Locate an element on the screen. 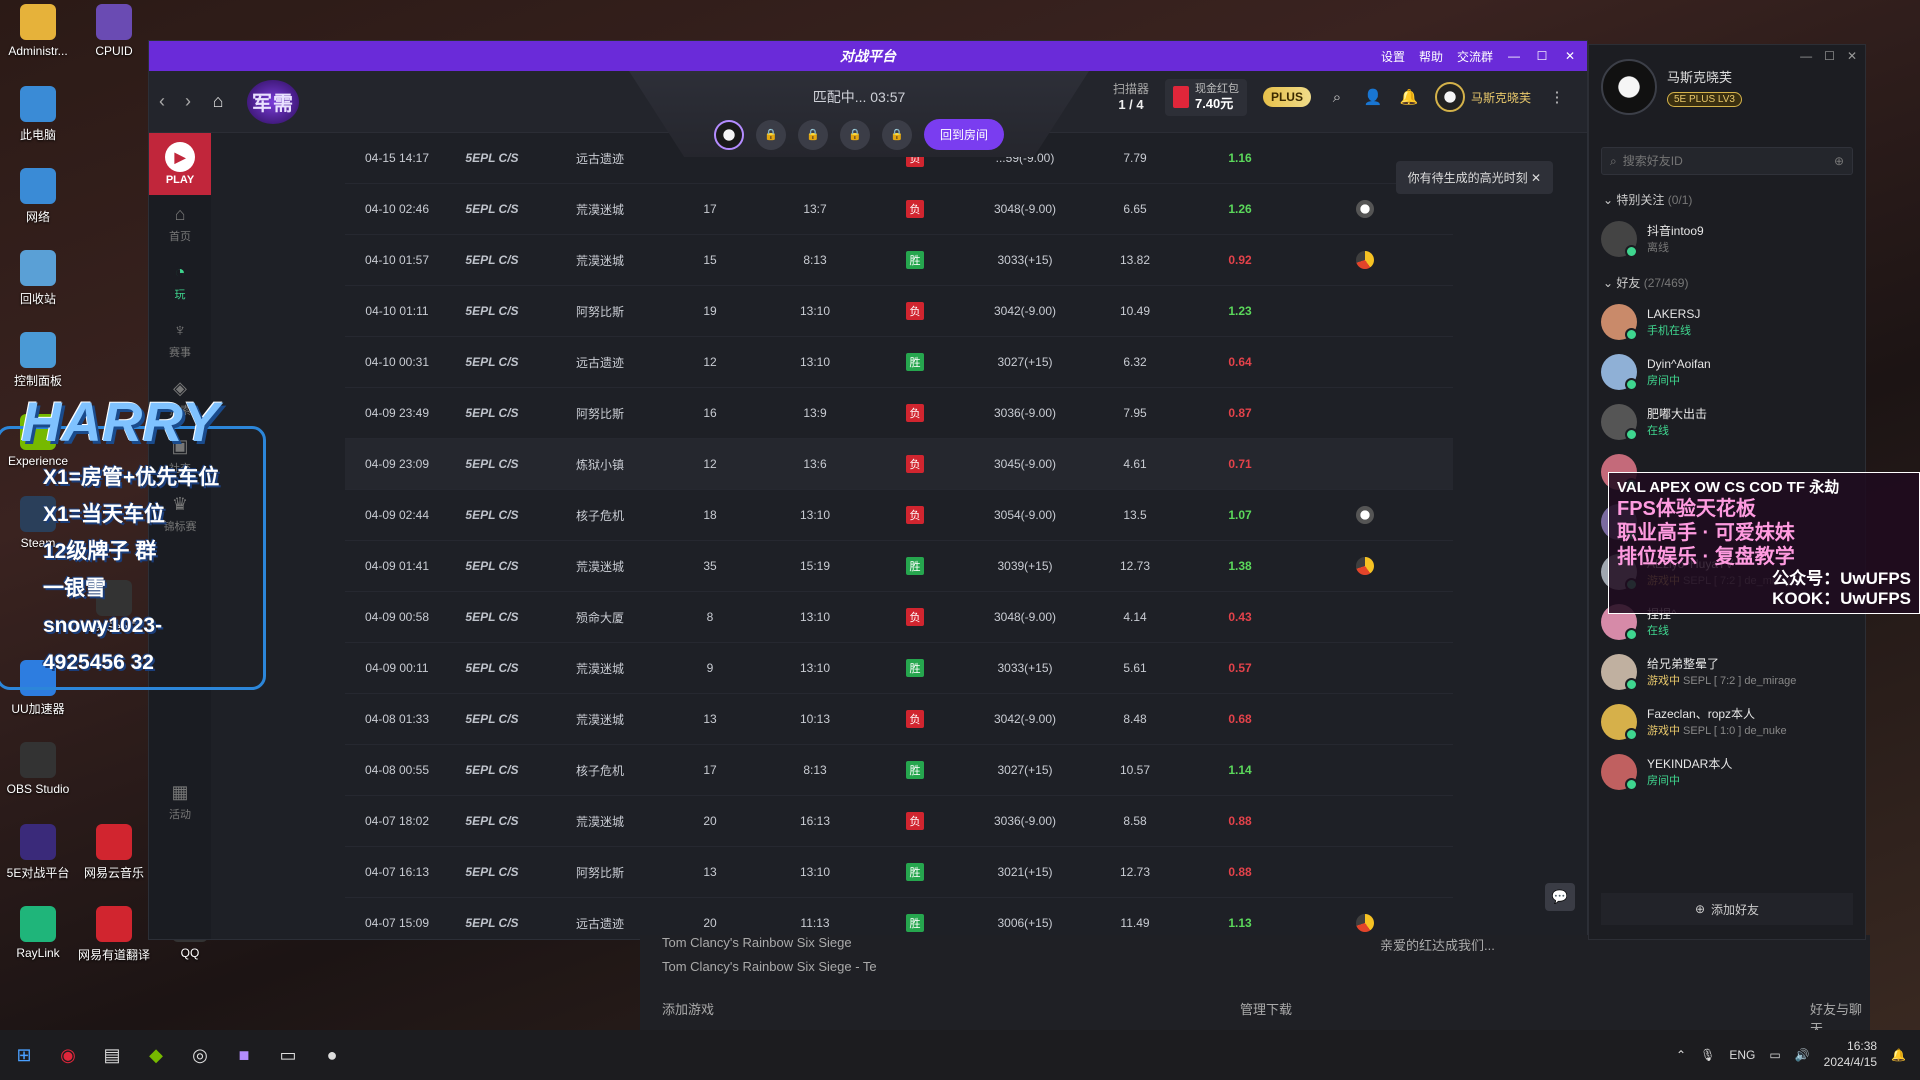 The image size is (1920, 1080). rating-value: 0.57 is located at coordinates (1240, 668).